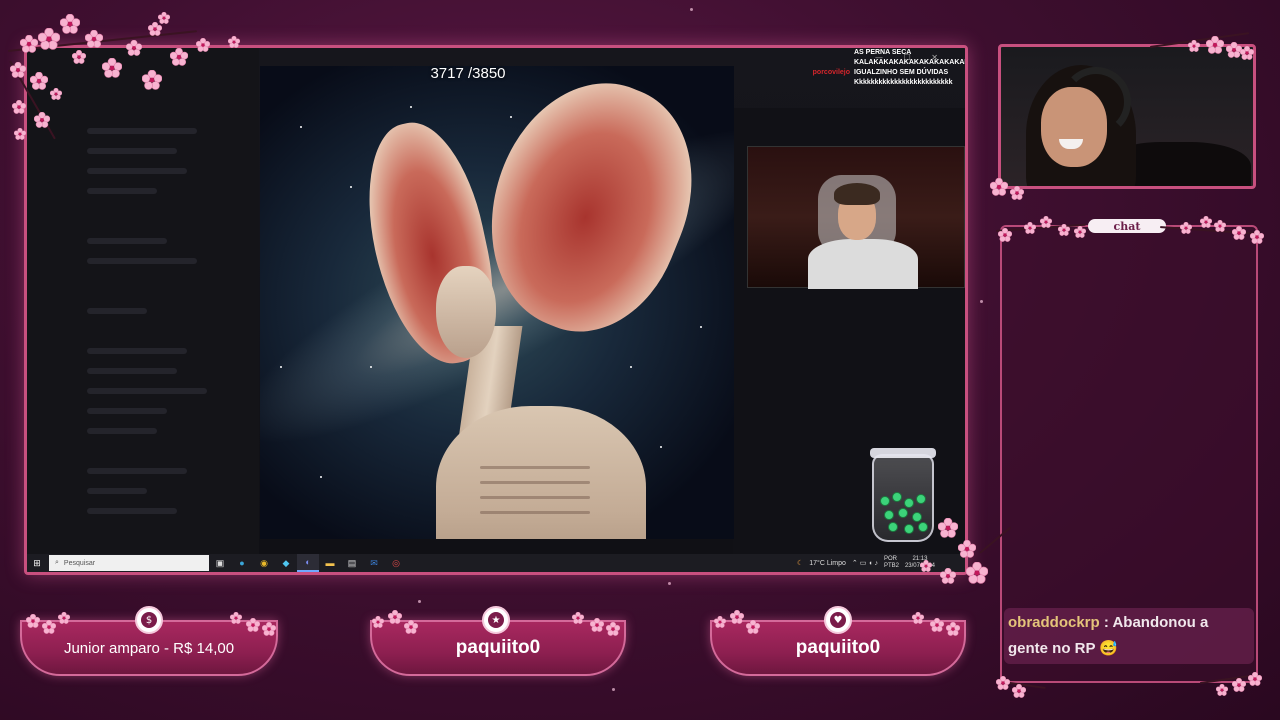 This screenshot has height=720, width=1280. I want to click on clover-jar, so click(903, 498).